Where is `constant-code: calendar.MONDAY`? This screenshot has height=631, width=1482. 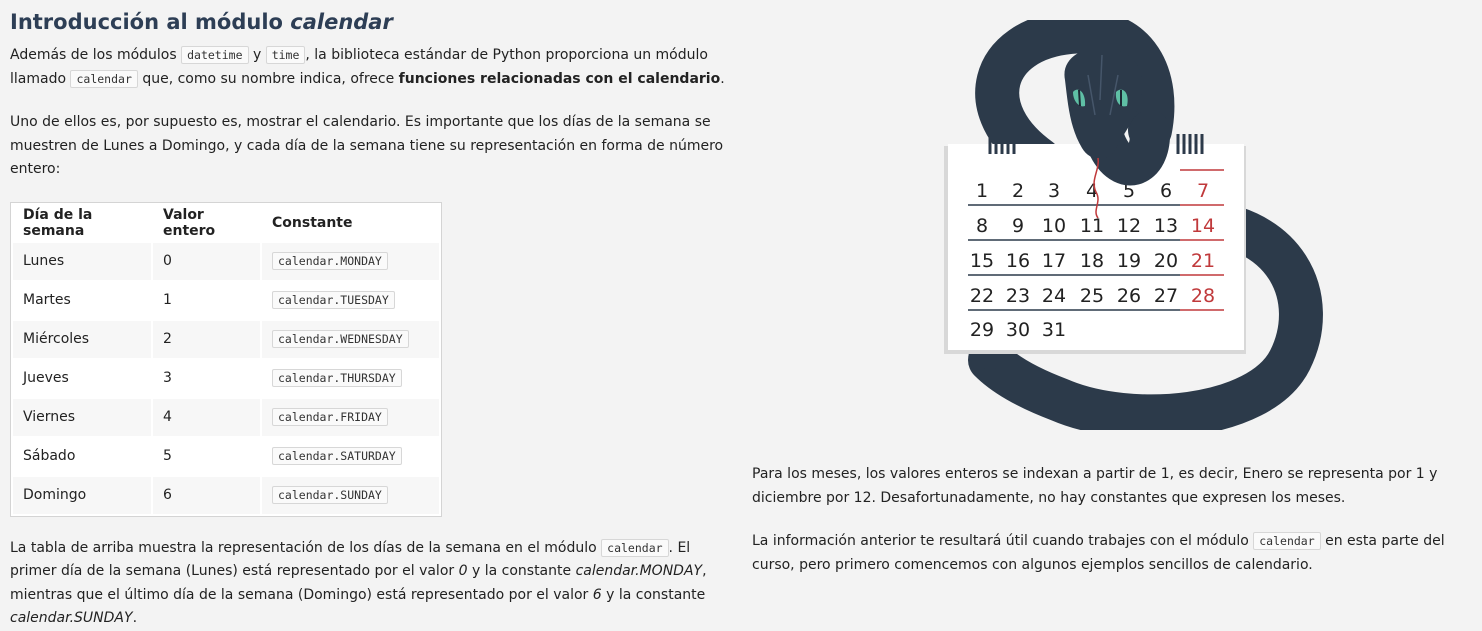 constant-code: calendar.MONDAY is located at coordinates (330, 261).